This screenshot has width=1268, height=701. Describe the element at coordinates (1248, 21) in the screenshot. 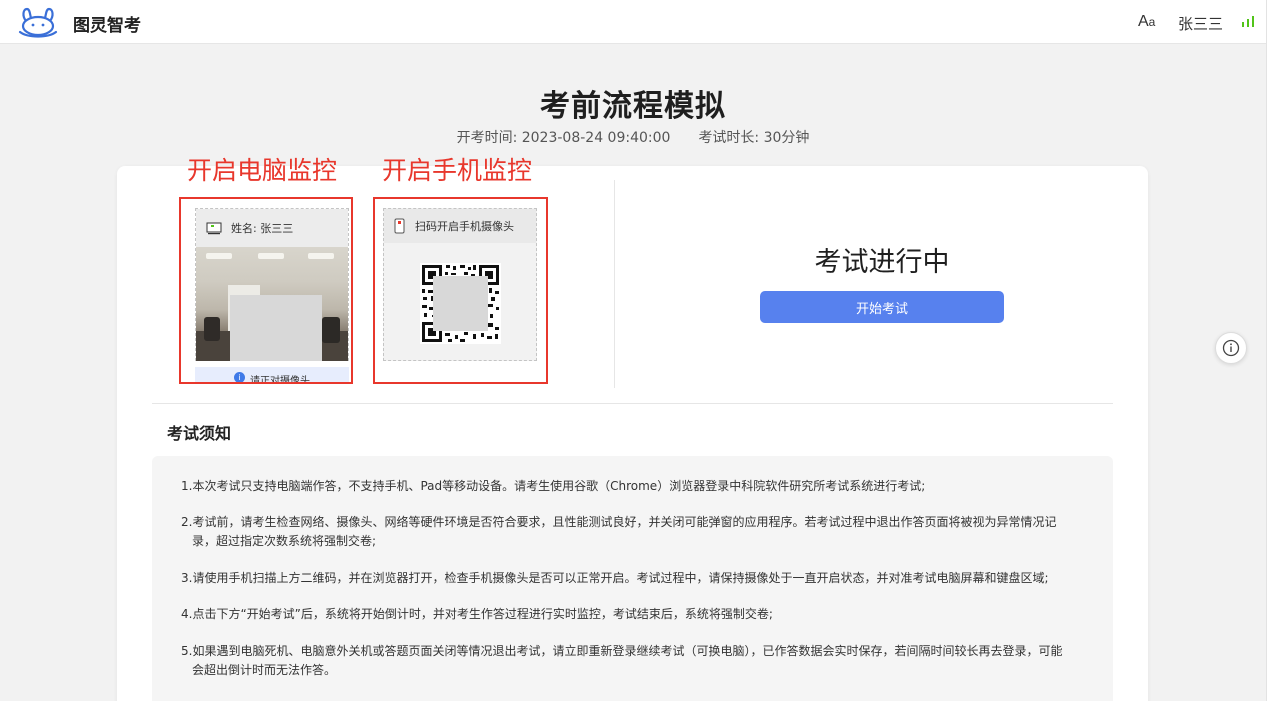

I see `network-signal-icon` at that location.